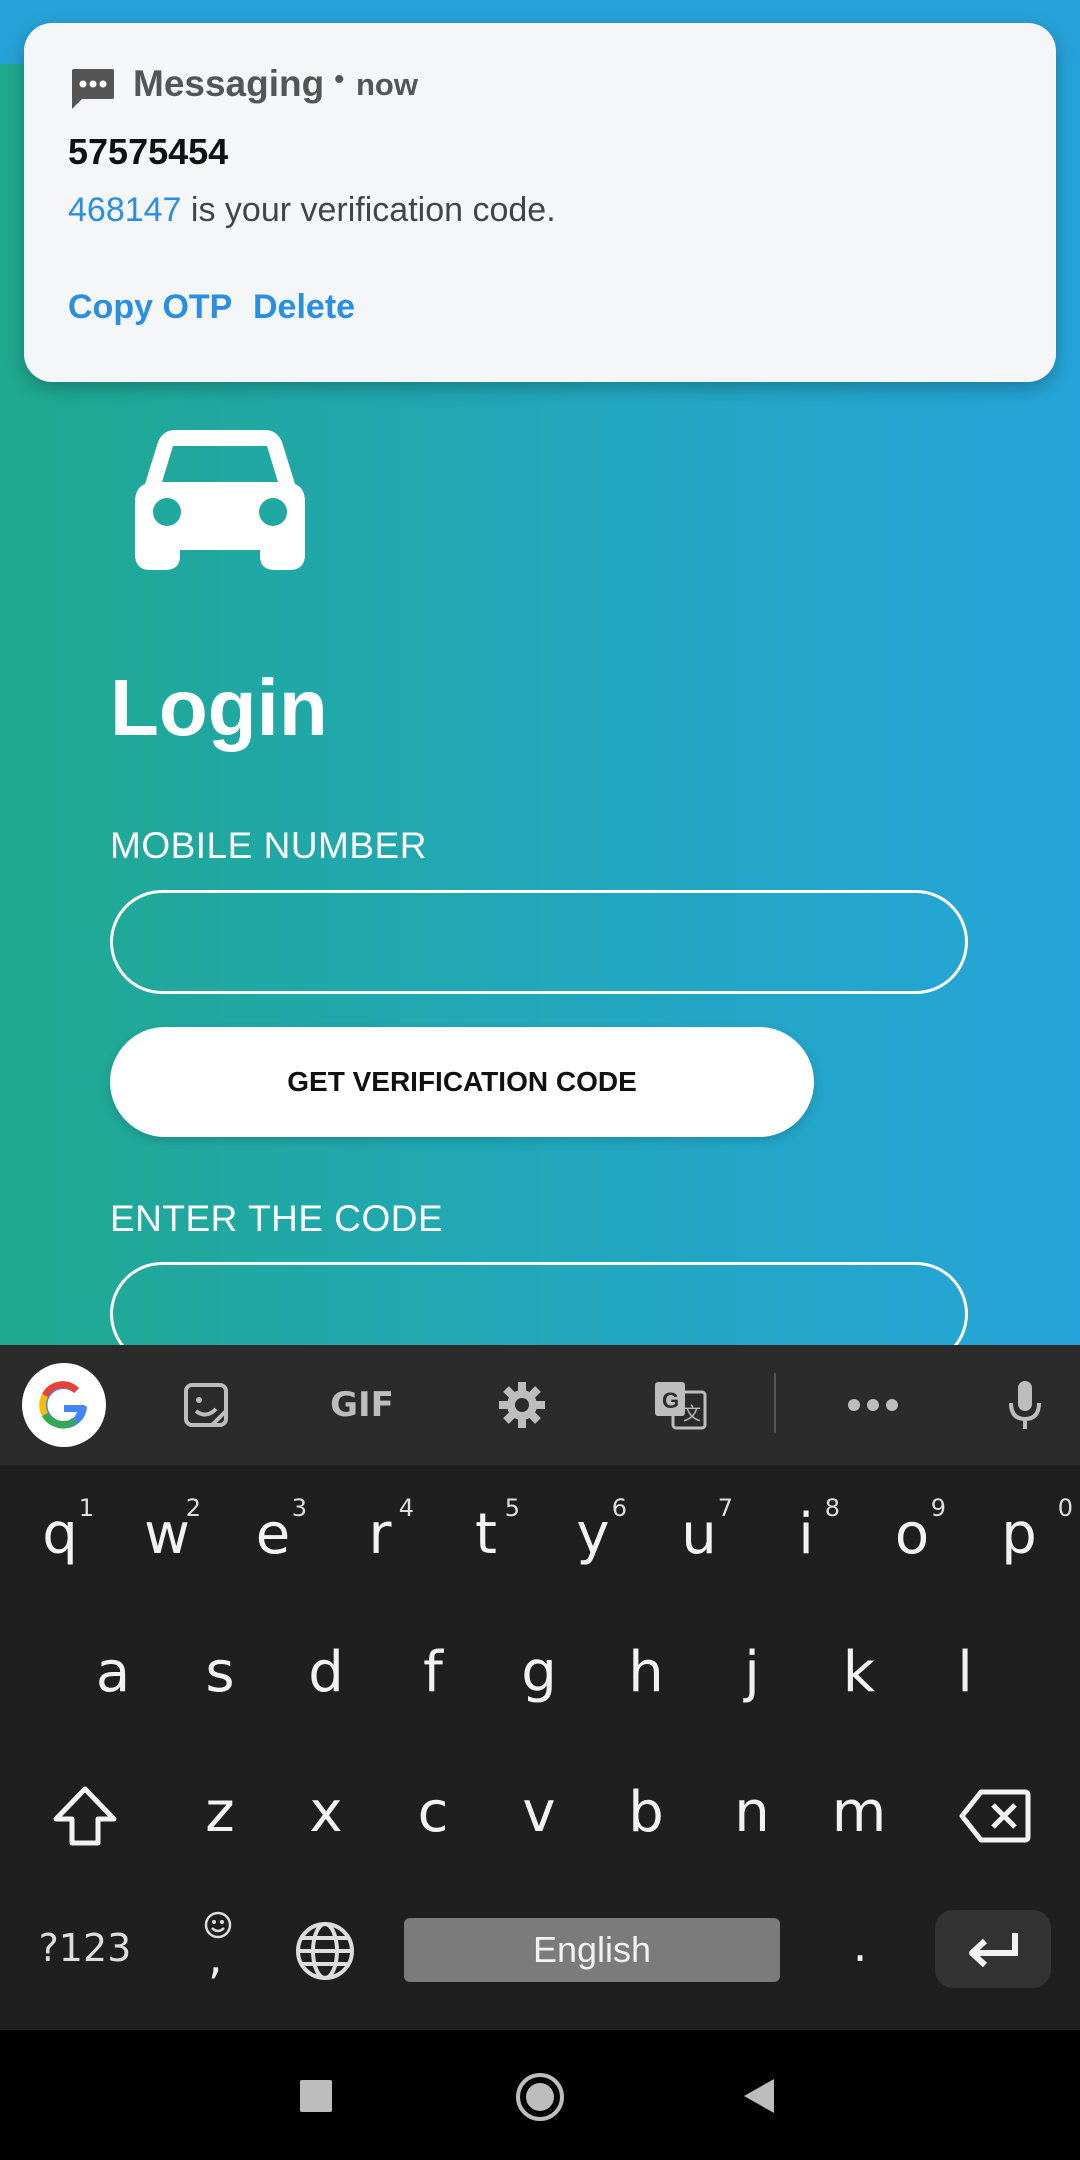  Describe the element at coordinates (860, 1945) in the screenshot. I see `period-key: .` at that location.